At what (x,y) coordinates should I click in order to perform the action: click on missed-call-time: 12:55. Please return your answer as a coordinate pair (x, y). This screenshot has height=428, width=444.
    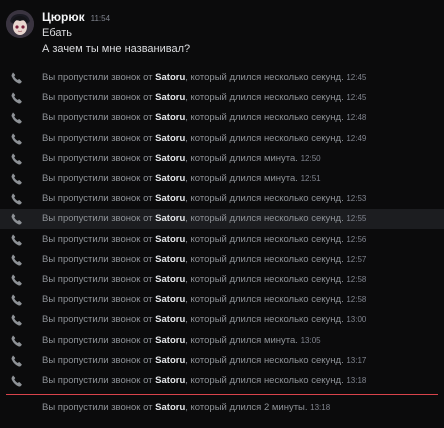
    Looking at the image, I should click on (356, 219).